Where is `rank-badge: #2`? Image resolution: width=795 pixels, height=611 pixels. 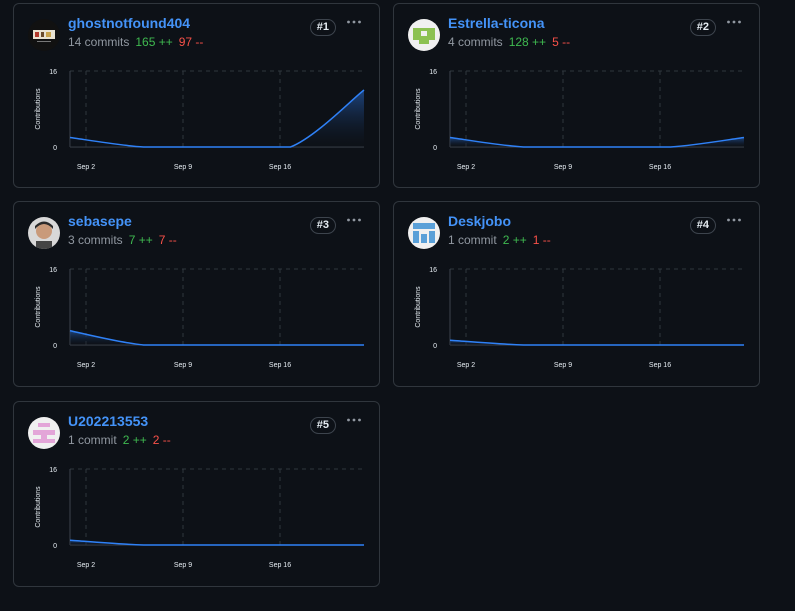 rank-badge: #2 is located at coordinates (702, 27).